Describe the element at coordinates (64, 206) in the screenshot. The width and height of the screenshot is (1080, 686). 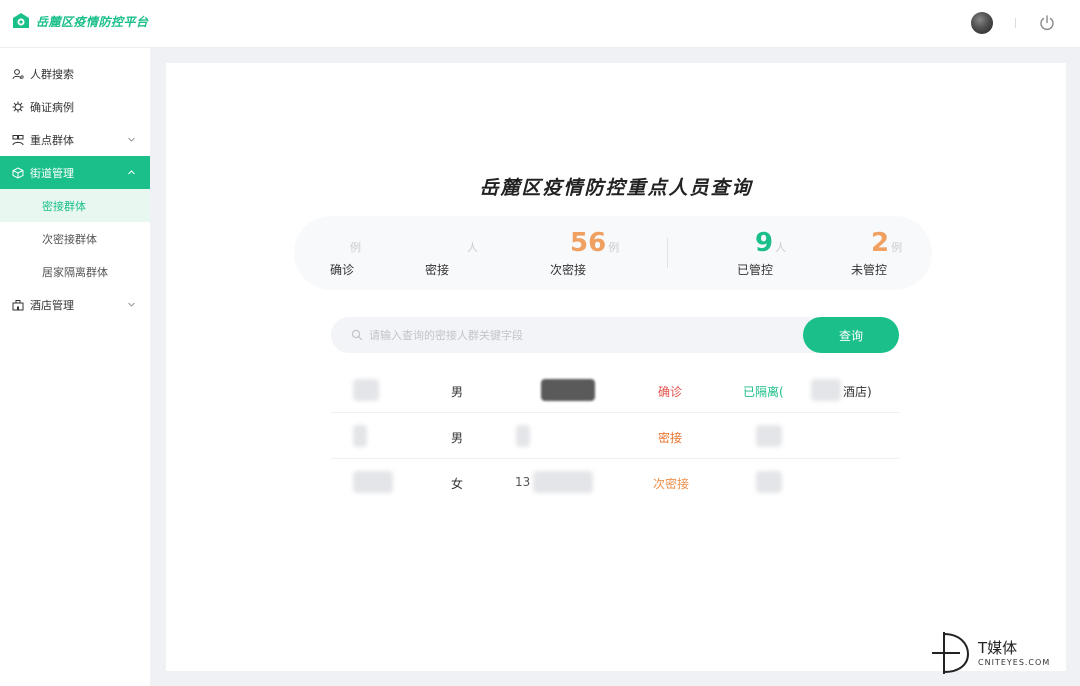
I see `sidebar-subitem-label: 密接群体` at that location.